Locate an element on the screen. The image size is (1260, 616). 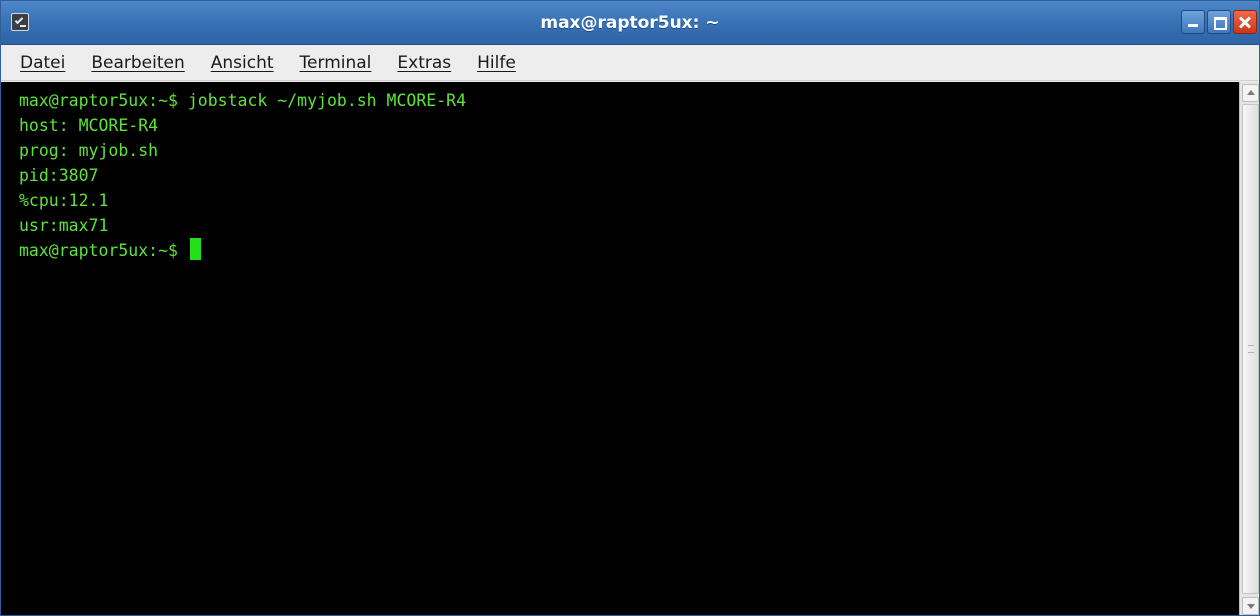
terminal-line: pid:3807 is located at coordinates (59, 175).